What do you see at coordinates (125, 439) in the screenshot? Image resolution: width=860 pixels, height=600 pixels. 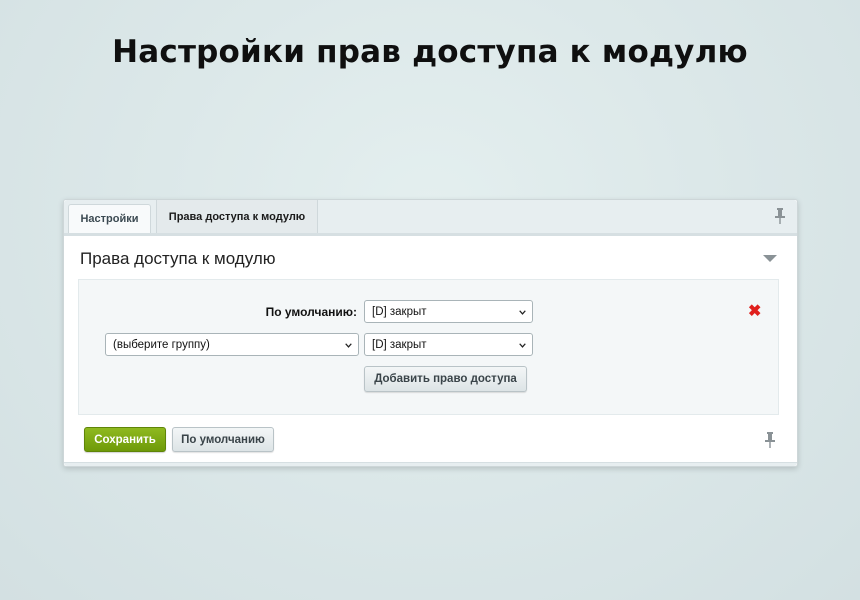 I see `save-button: Сохранить` at bounding box center [125, 439].